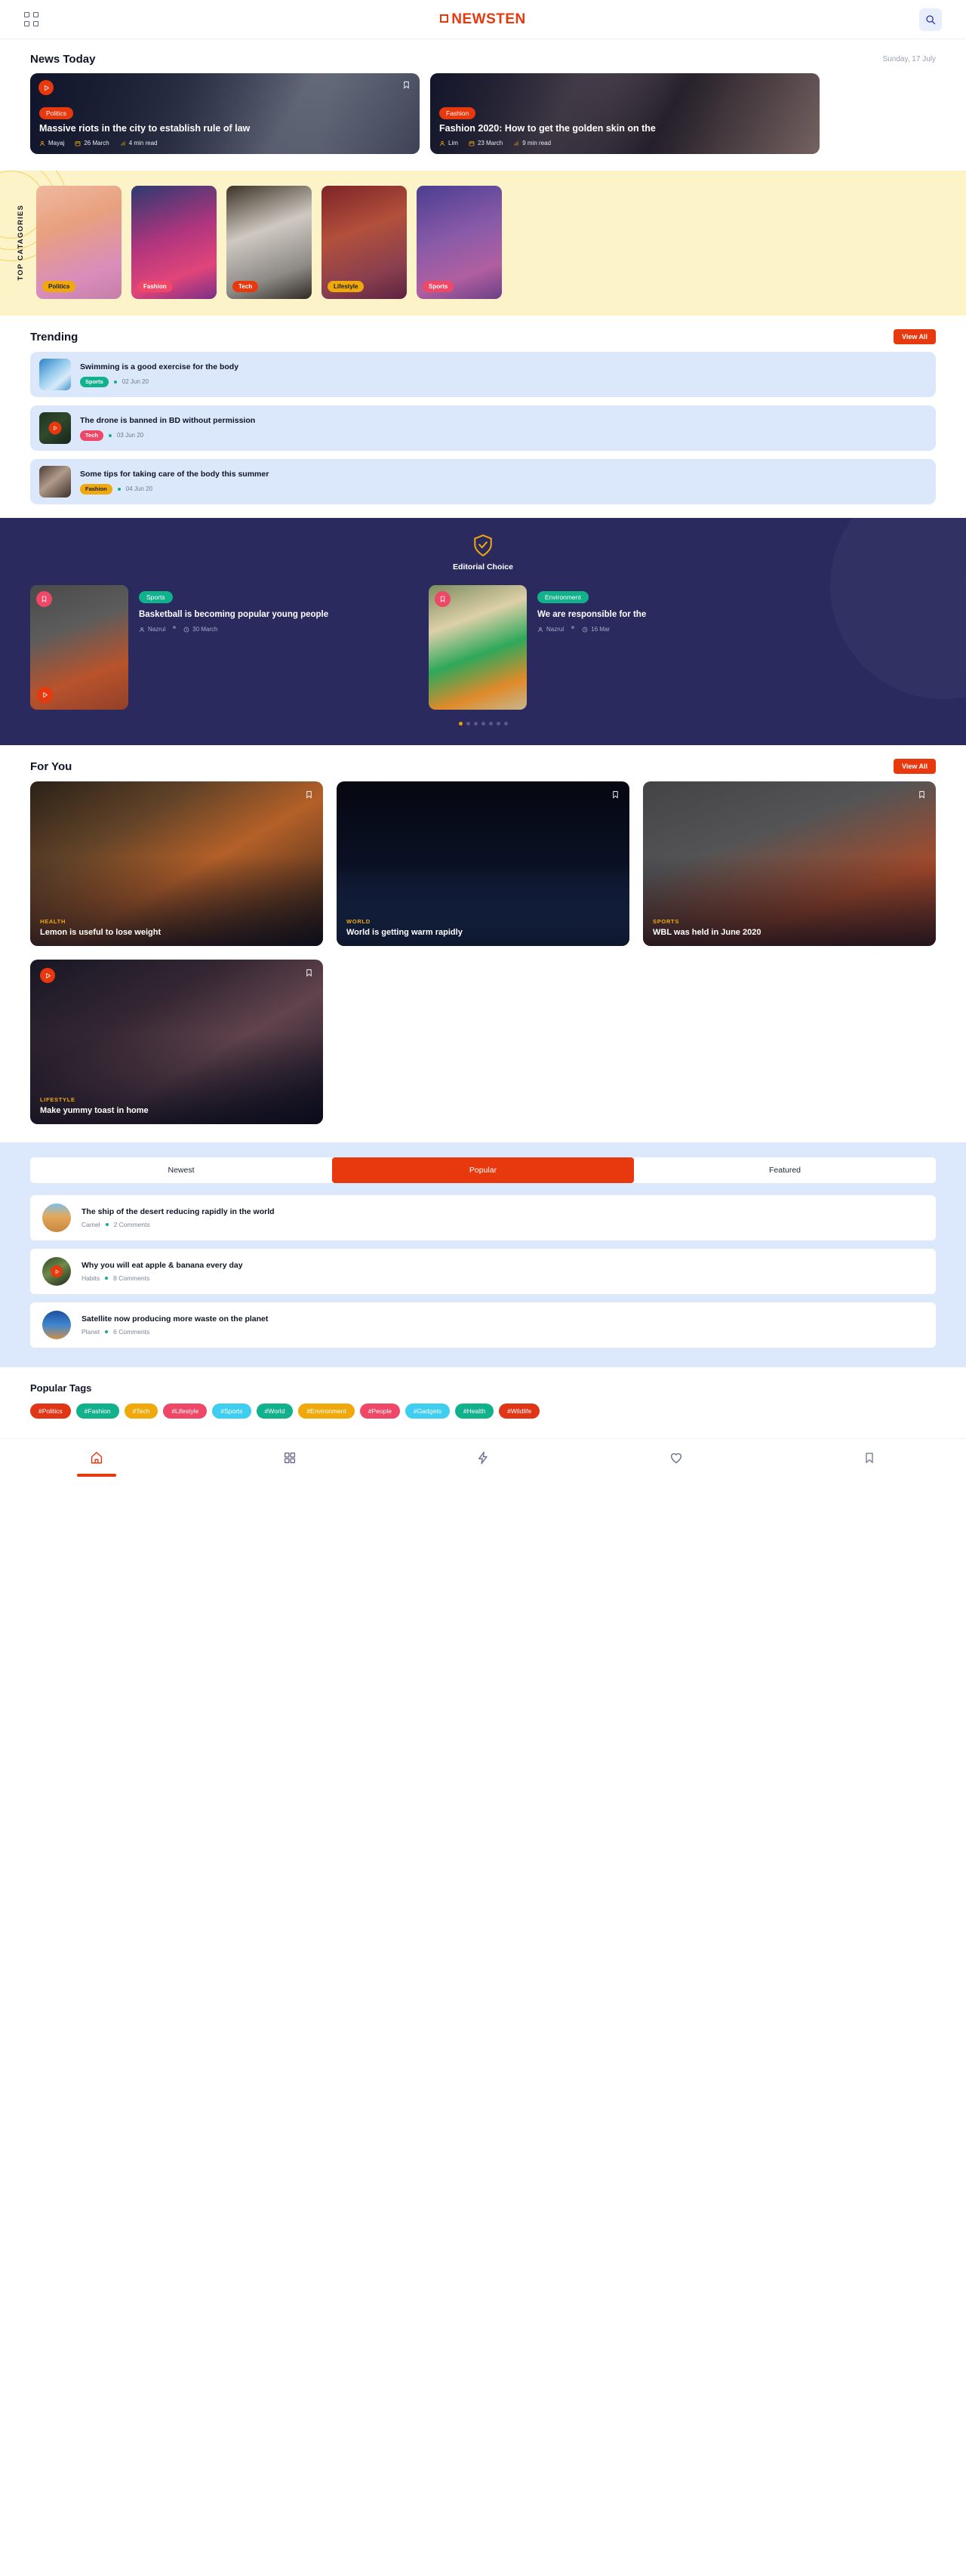 Image resolution: width=966 pixels, height=2576 pixels. What do you see at coordinates (869, 1464) in the screenshot?
I see `nav-item-bookmarks` at bounding box center [869, 1464].